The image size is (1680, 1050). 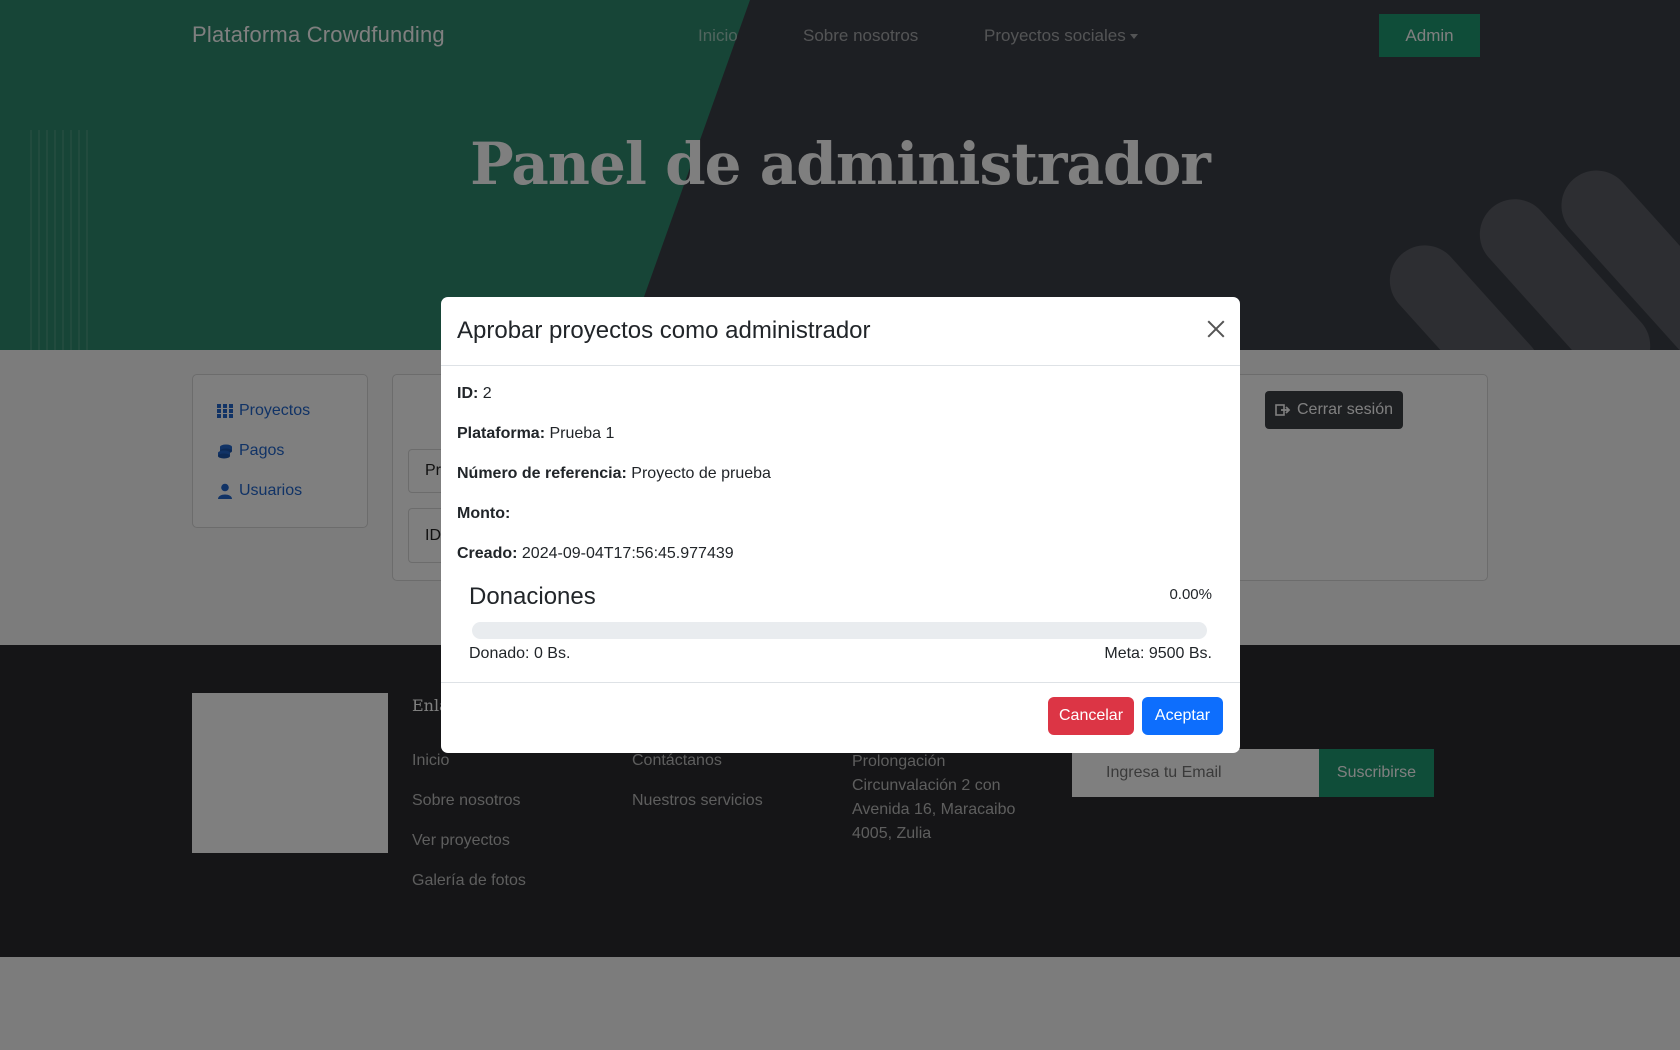 I want to click on modal-header: Aprobar proyectos como administrador, so click(x=840, y=331).